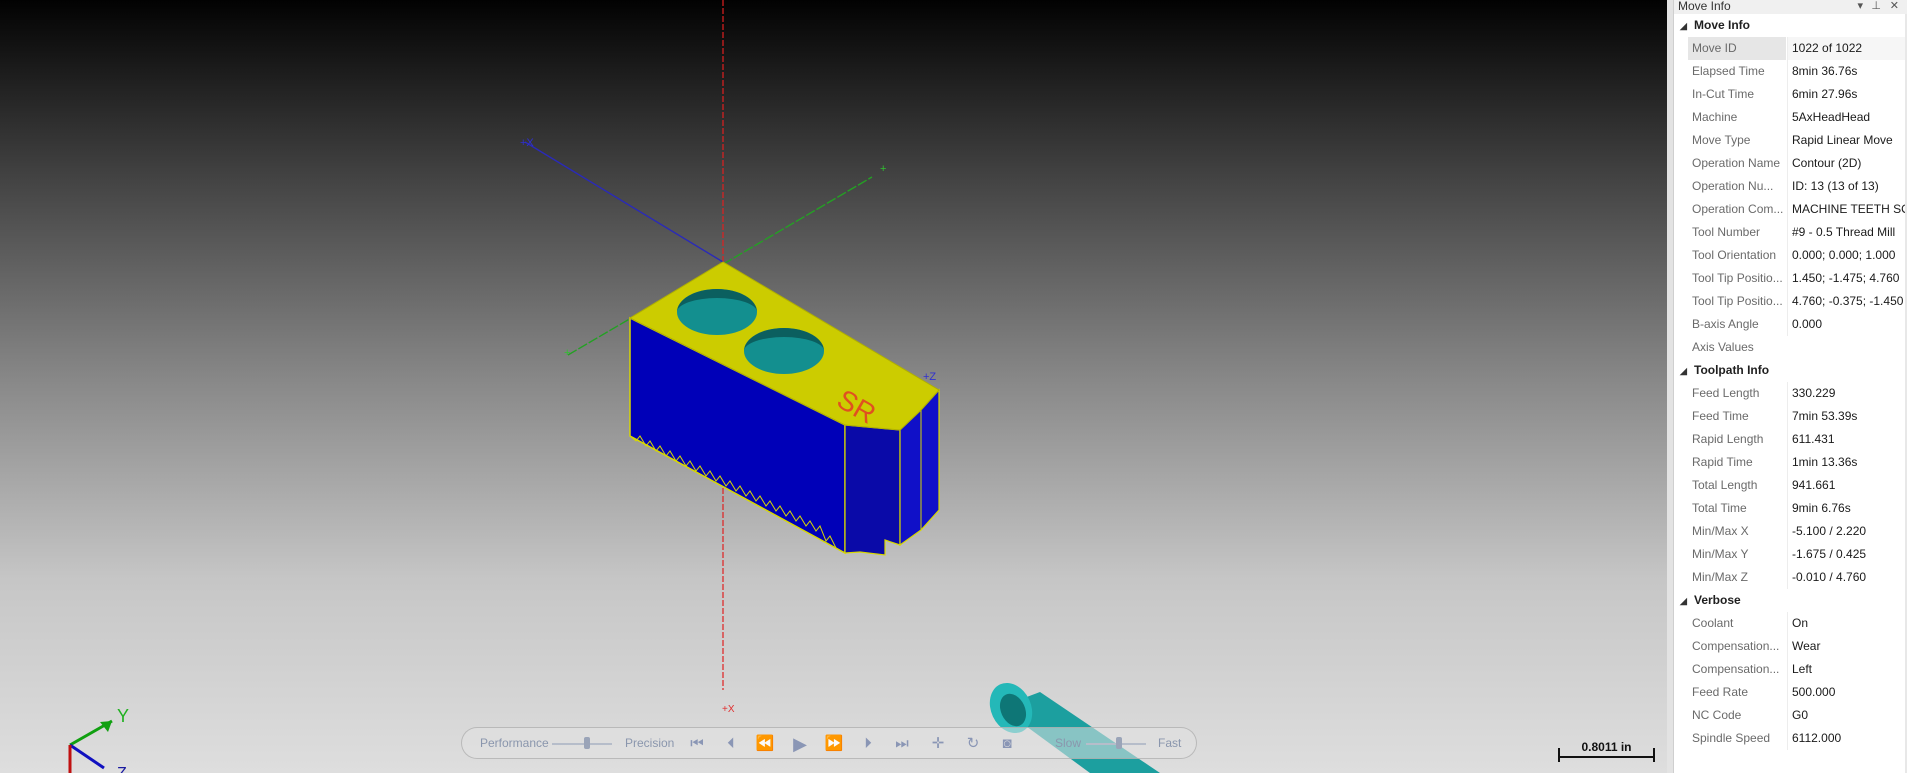  What do you see at coordinates (1790, 462) in the screenshot?
I see `property-row: Rapid Time 1min 13.36s` at bounding box center [1790, 462].